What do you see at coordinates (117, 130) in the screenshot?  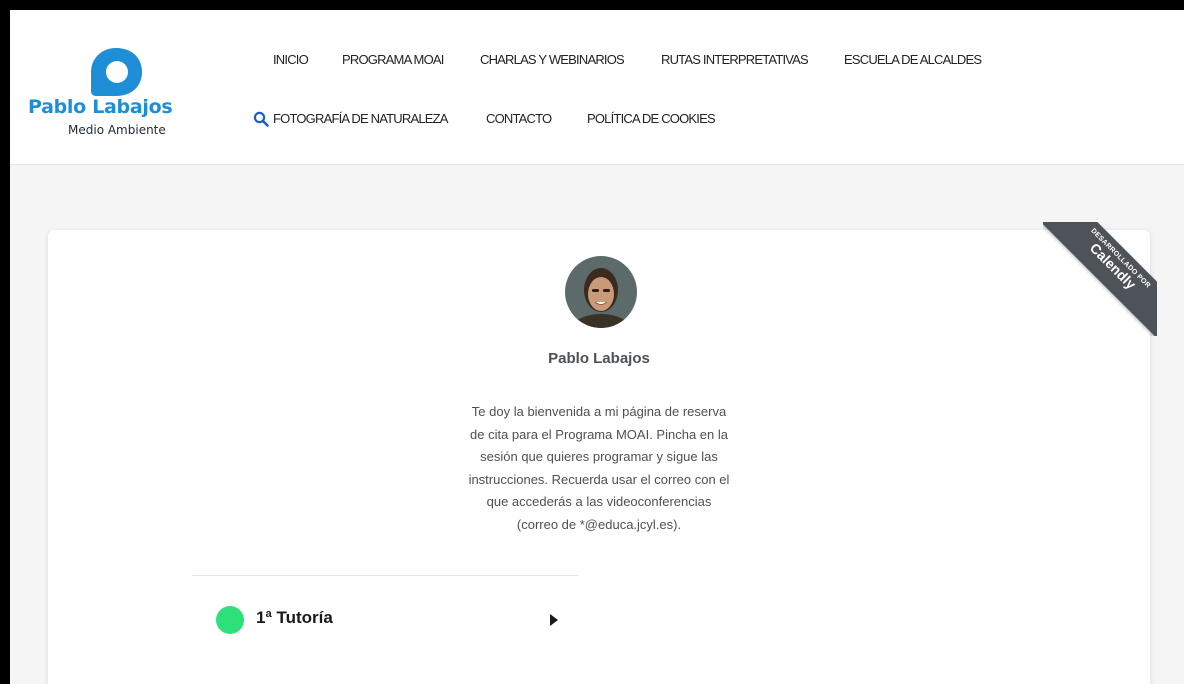 I see `logo-subtitle: Medio Ambiente` at bounding box center [117, 130].